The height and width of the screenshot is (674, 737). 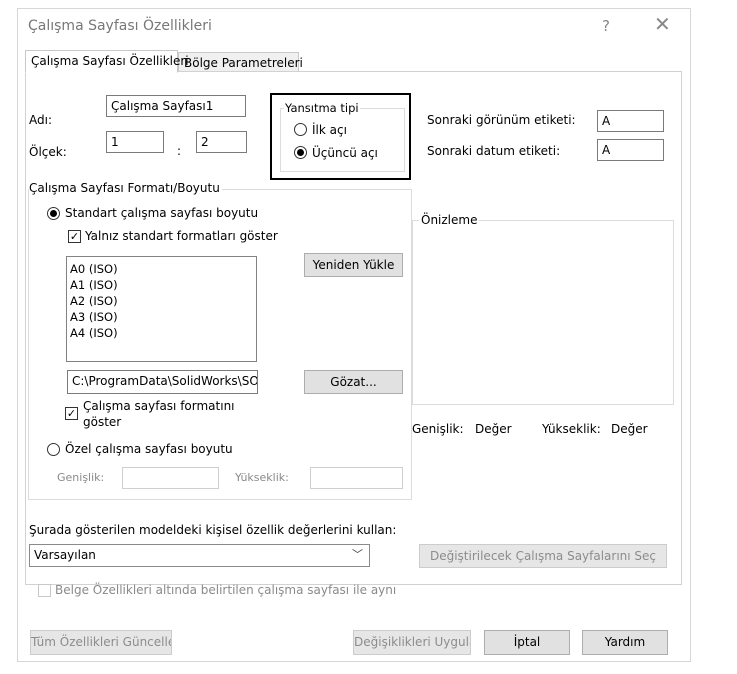 What do you see at coordinates (353, 265) in the screenshot?
I see `reload-button: Yeniden Yükle` at bounding box center [353, 265].